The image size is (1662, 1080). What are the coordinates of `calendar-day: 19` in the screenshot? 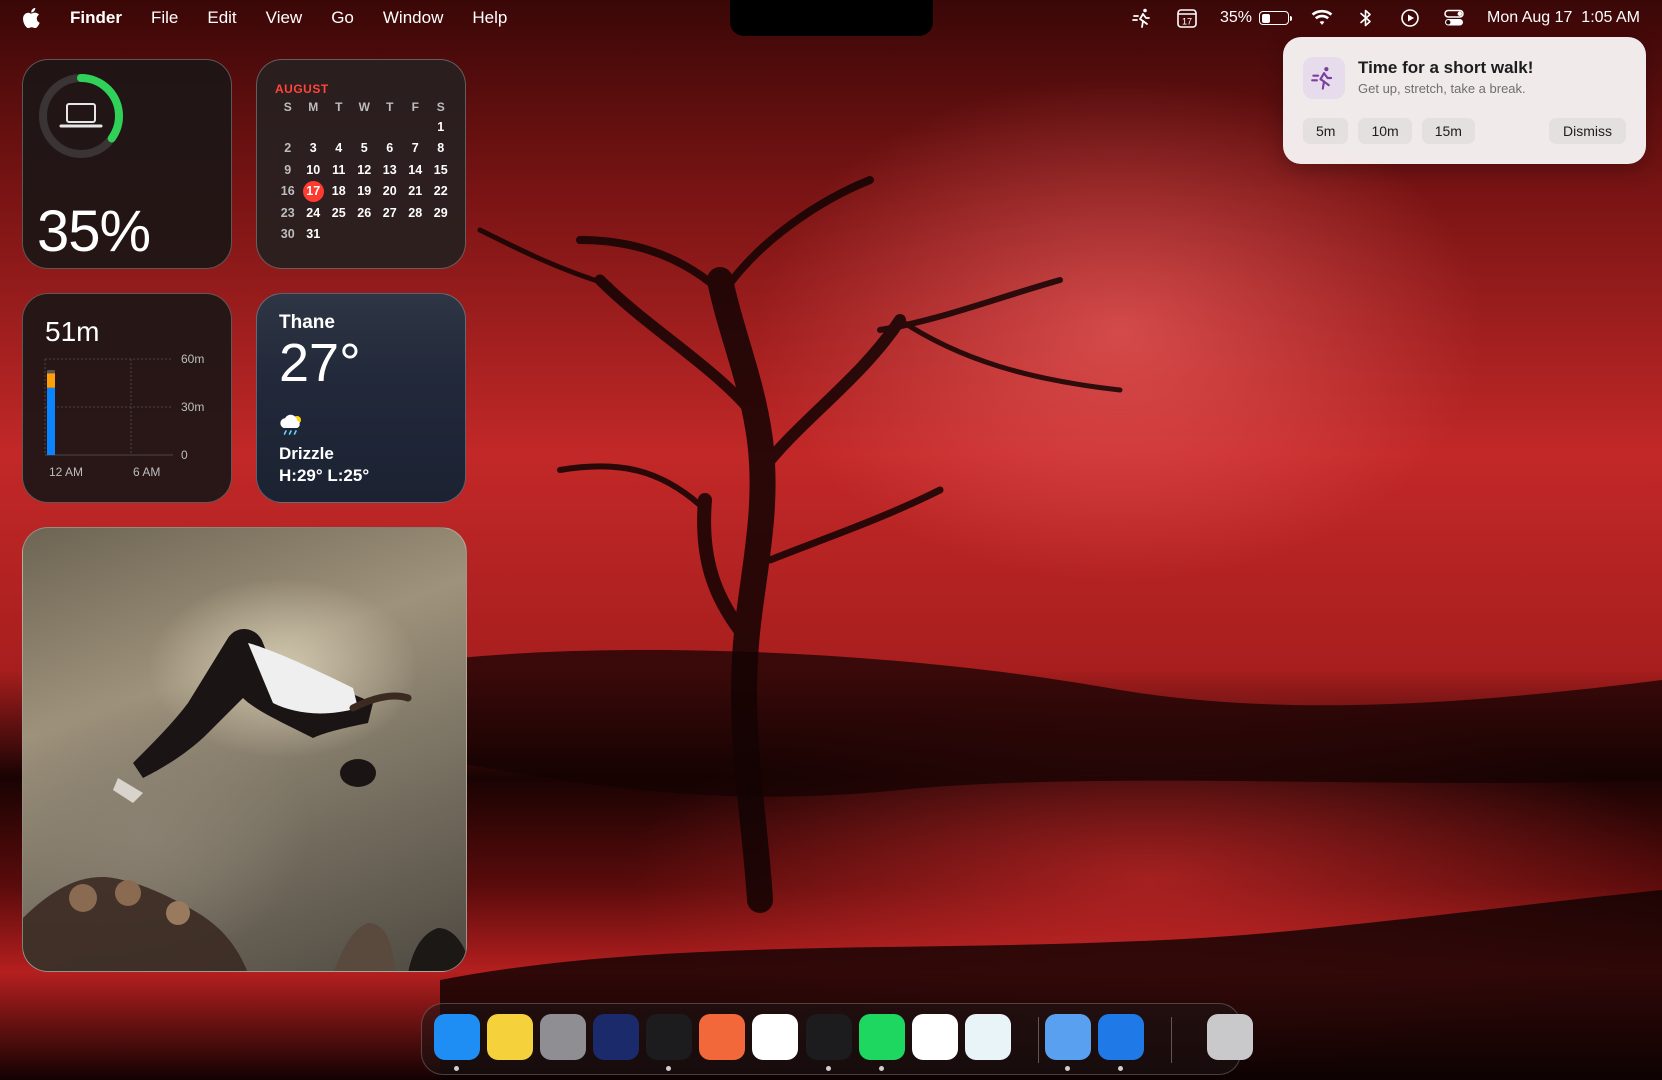 It's located at (364, 191).